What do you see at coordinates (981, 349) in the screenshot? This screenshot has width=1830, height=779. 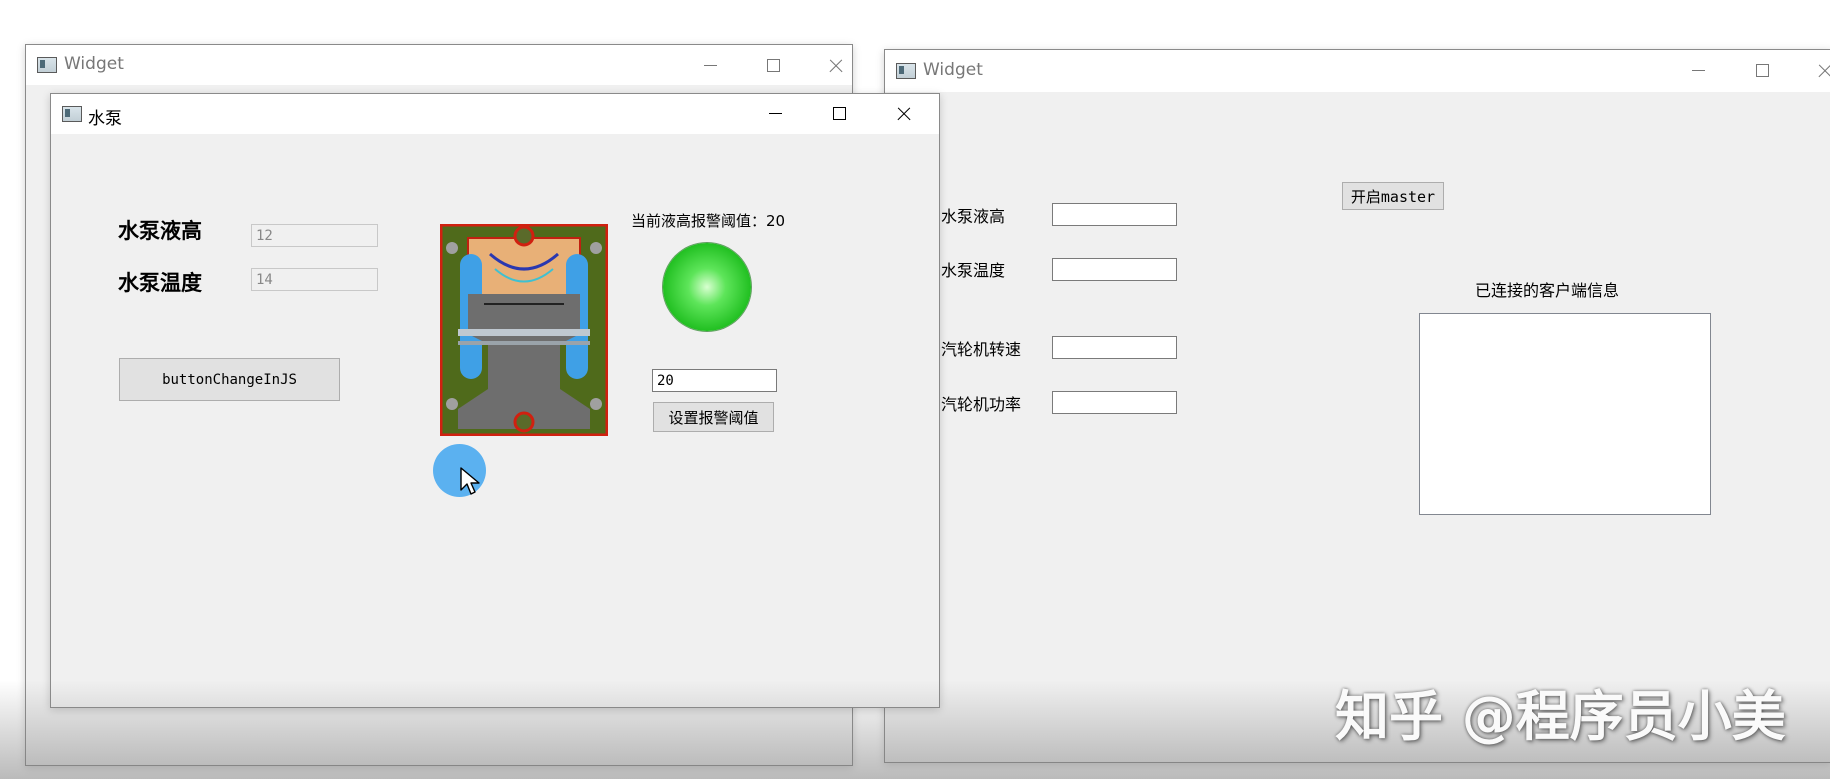 I see `label-turbine-speed: 汽轮机转速` at bounding box center [981, 349].